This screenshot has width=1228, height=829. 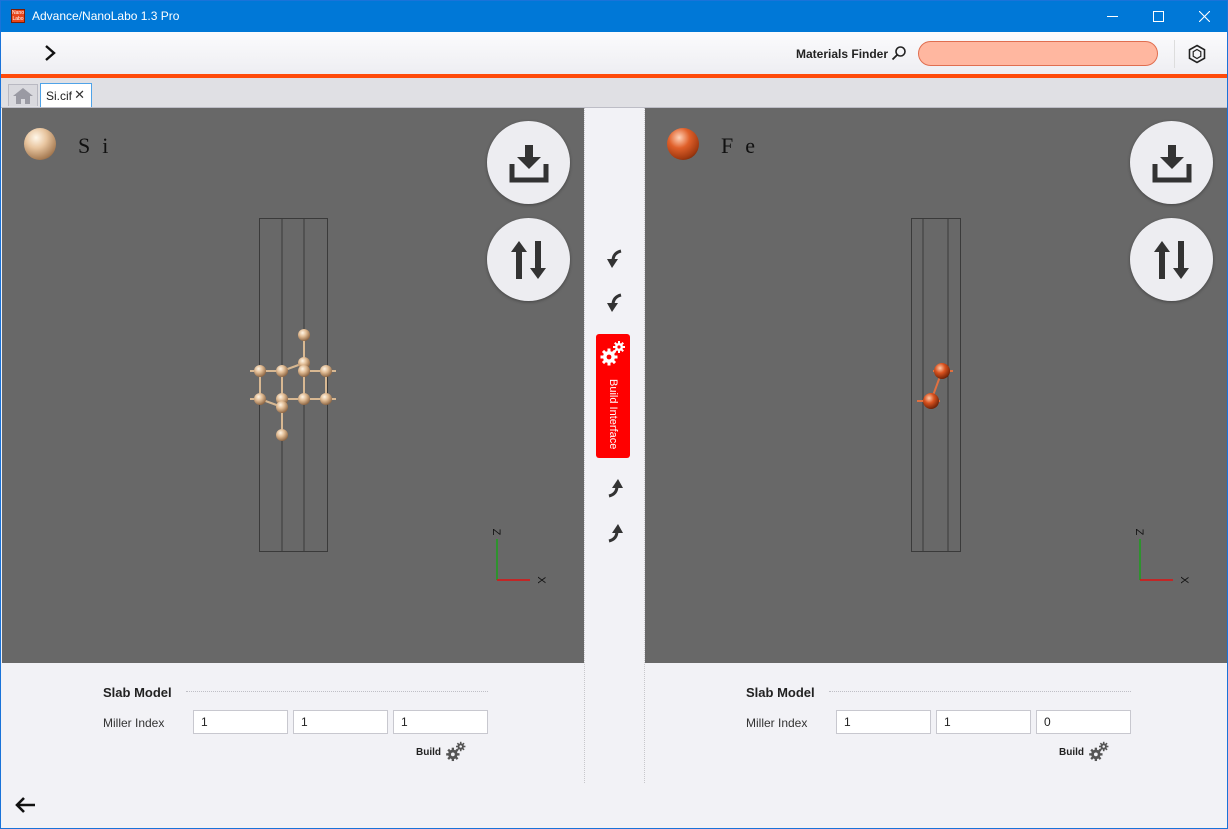 I want to click on minimize-icon, so click(x=1112, y=16).